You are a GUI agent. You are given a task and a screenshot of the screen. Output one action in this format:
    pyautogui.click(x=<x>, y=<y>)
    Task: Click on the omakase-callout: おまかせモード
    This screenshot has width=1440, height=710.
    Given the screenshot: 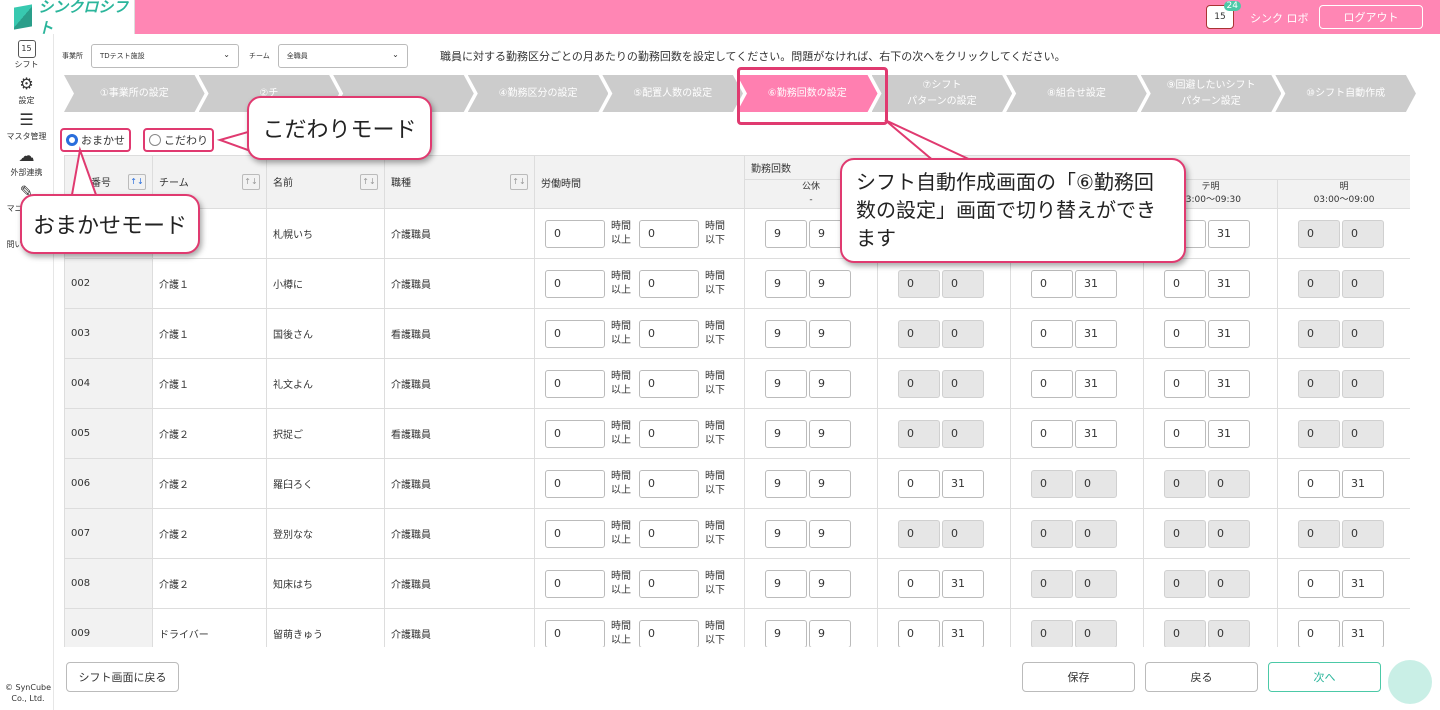 What is the action you would take?
    pyautogui.click(x=110, y=224)
    